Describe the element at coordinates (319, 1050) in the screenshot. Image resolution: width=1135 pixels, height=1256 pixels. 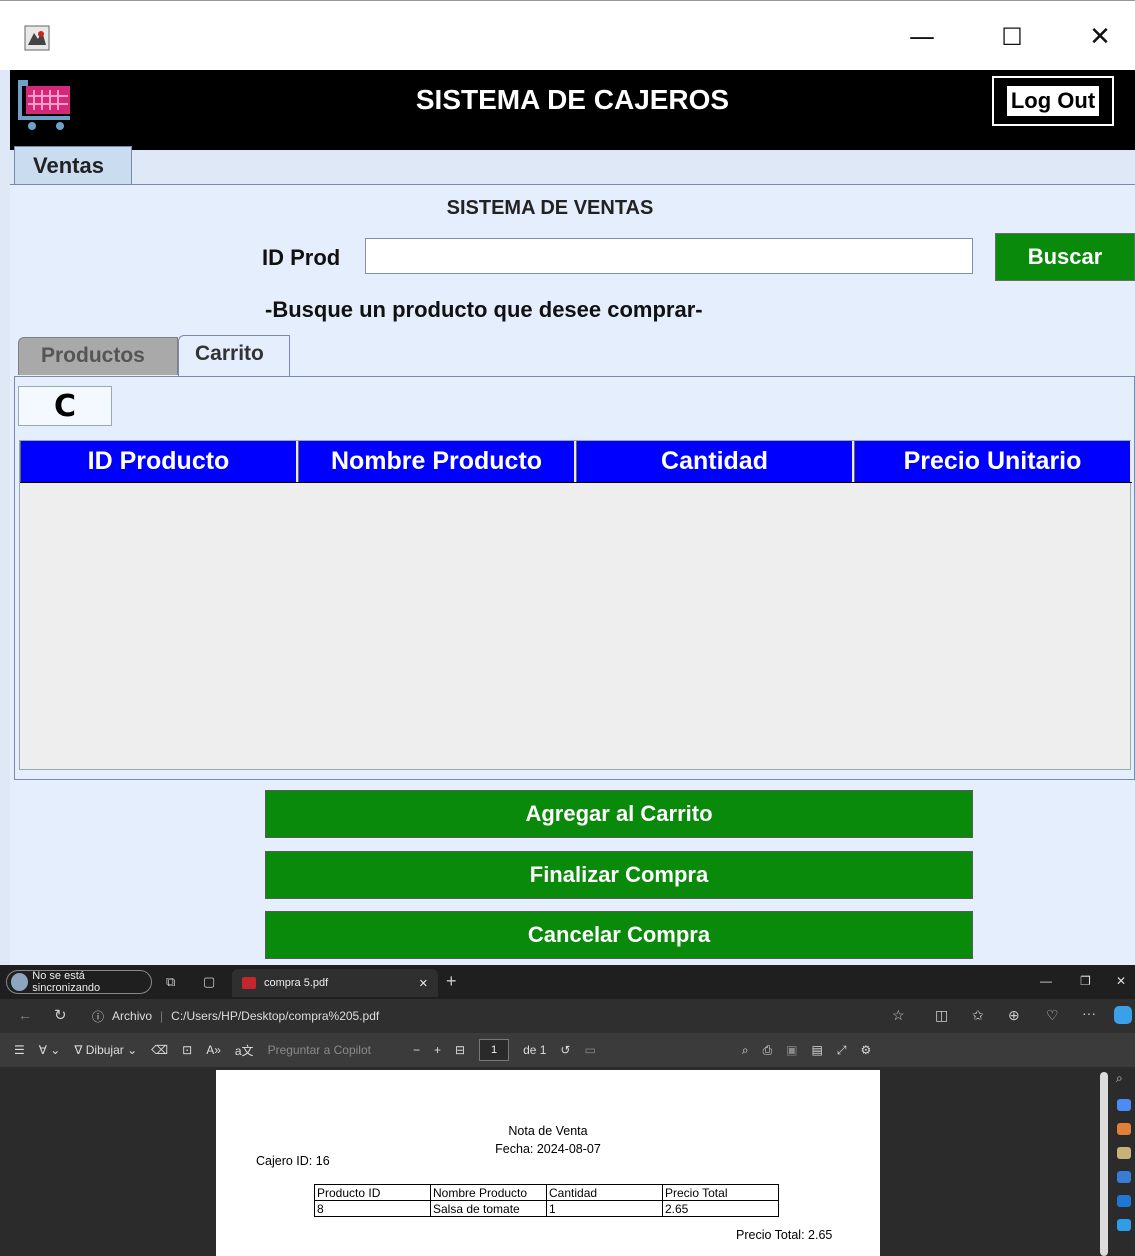
I see `copilot-ask-button: Preguntar a Copilot` at that location.